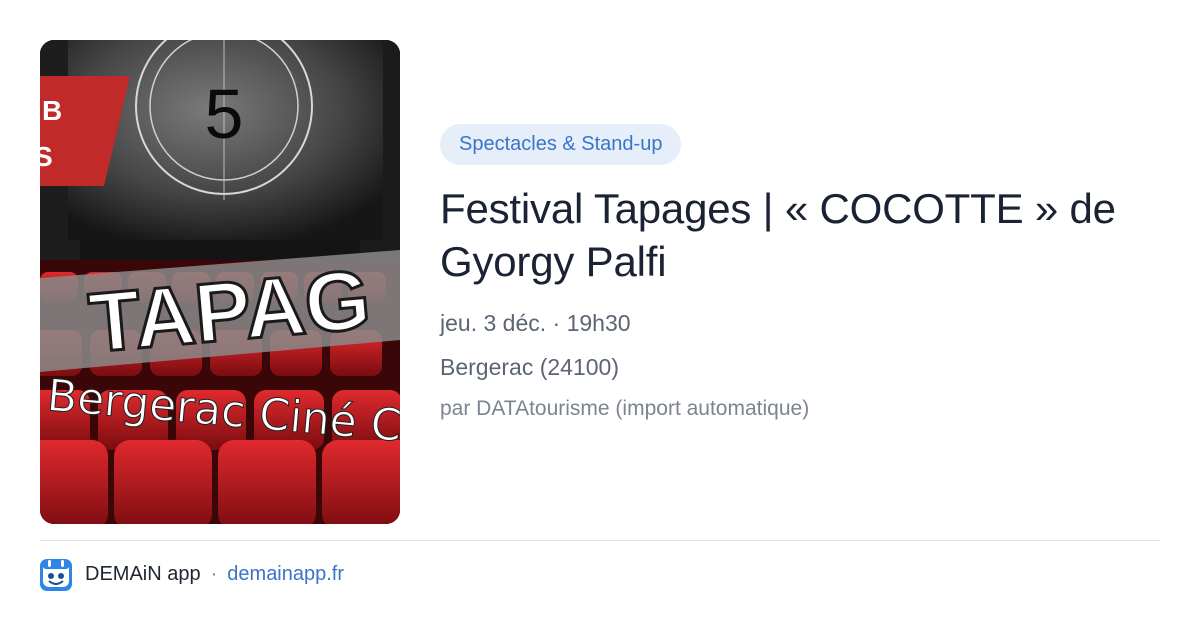 This screenshot has height=630, width=1200. I want to click on event-datetime: jeu. 3 déc. · 19h30, so click(535, 323).